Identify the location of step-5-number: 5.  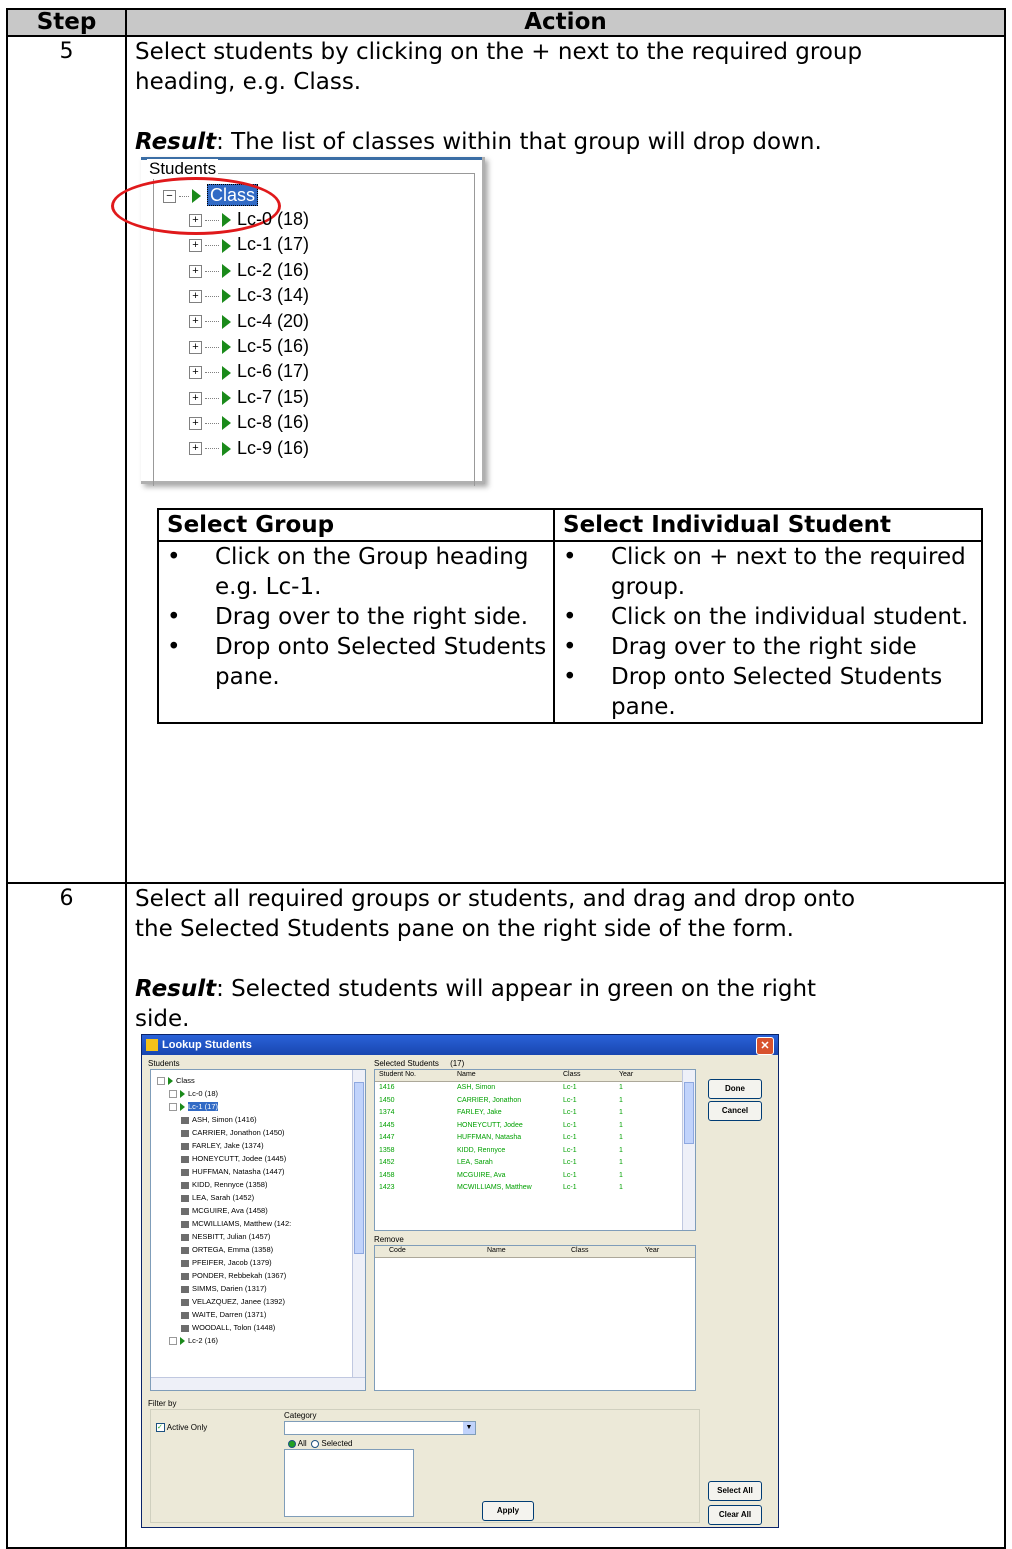
(66, 459).